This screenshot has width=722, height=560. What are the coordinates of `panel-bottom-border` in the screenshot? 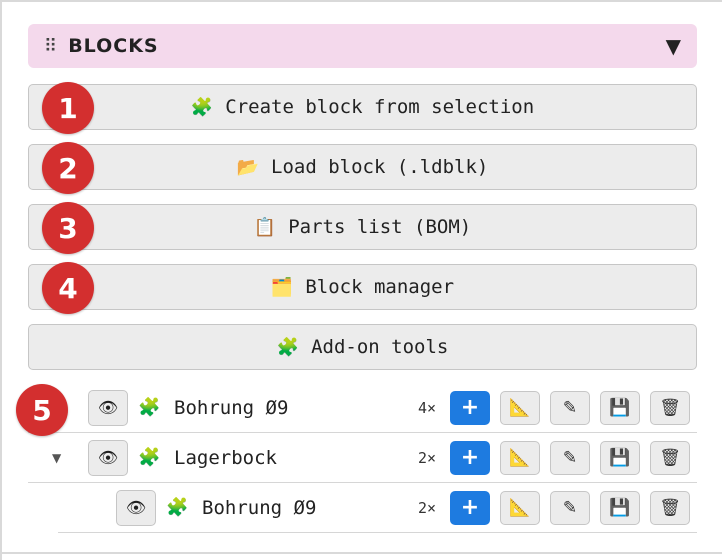 It's located at (361, 553).